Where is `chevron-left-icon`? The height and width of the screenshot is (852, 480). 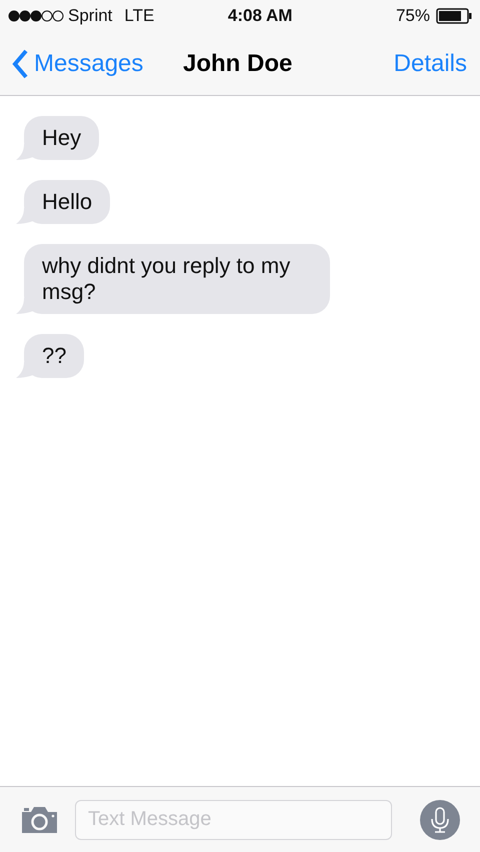
chevron-left-icon is located at coordinates (20, 63).